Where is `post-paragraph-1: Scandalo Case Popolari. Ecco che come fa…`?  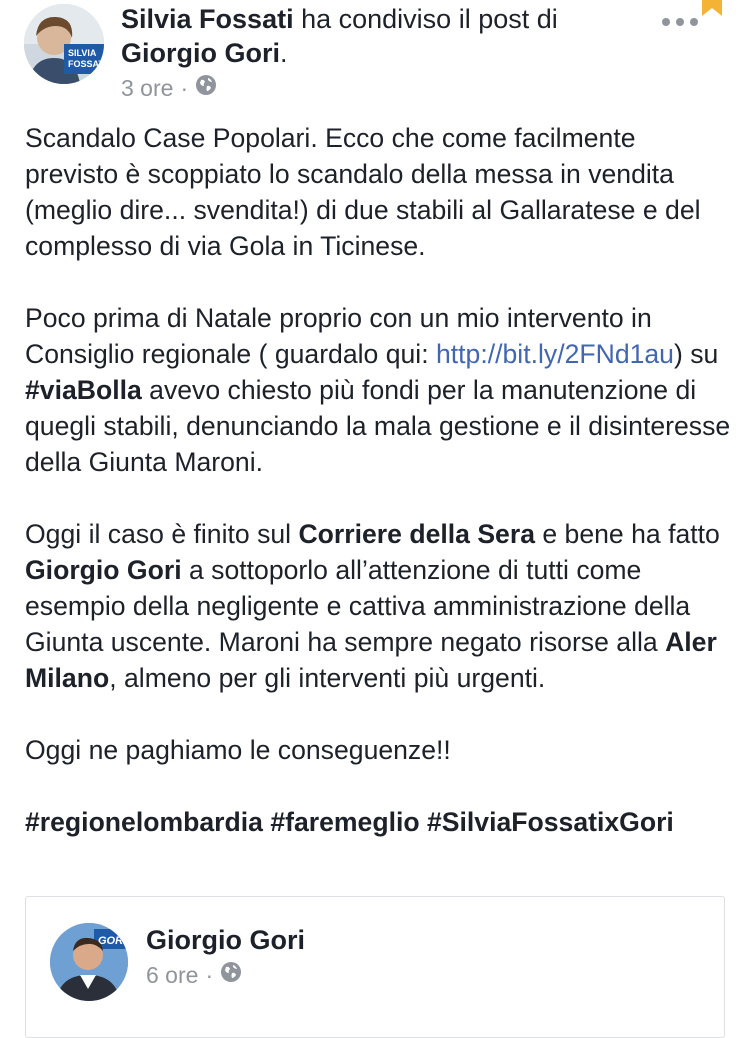
post-paragraph-1: Scandalo Case Popolari. Ecco che come fa… is located at coordinates (363, 192).